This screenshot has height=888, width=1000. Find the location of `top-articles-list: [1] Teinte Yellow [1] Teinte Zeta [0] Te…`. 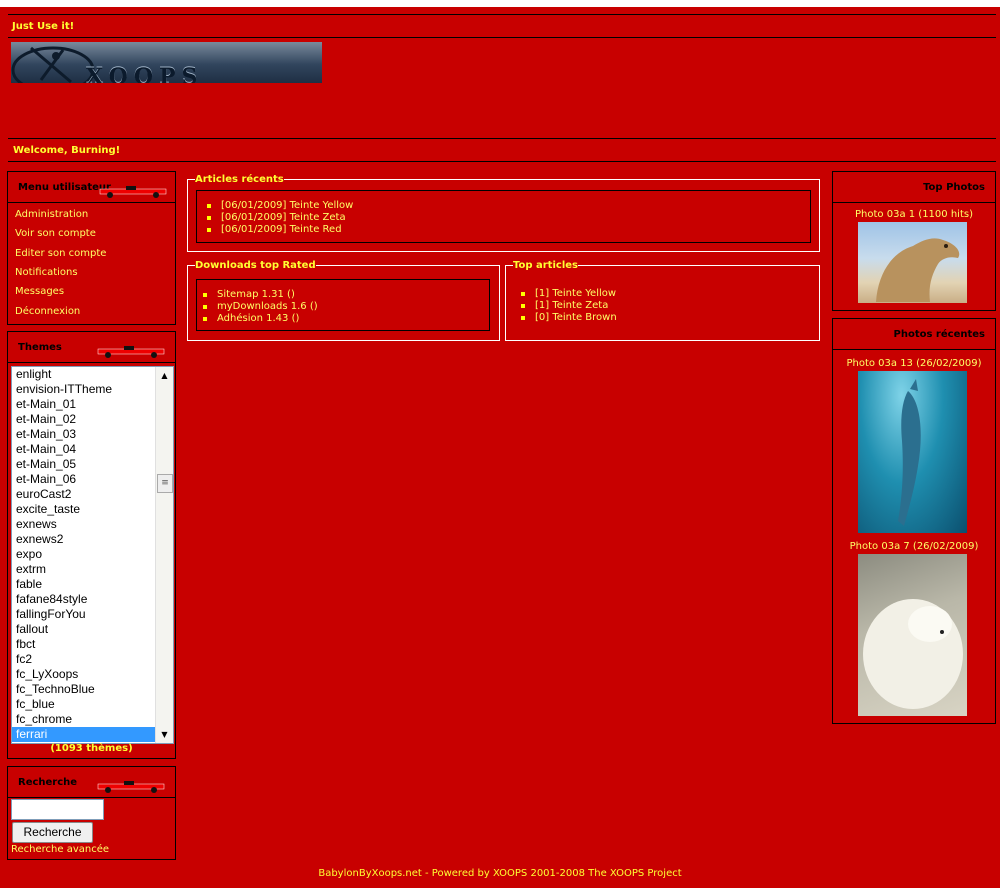

top-articles-list: [1] Teinte Yellow [1] Teinte Zeta [0] Te… is located at coordinates (568, 306).